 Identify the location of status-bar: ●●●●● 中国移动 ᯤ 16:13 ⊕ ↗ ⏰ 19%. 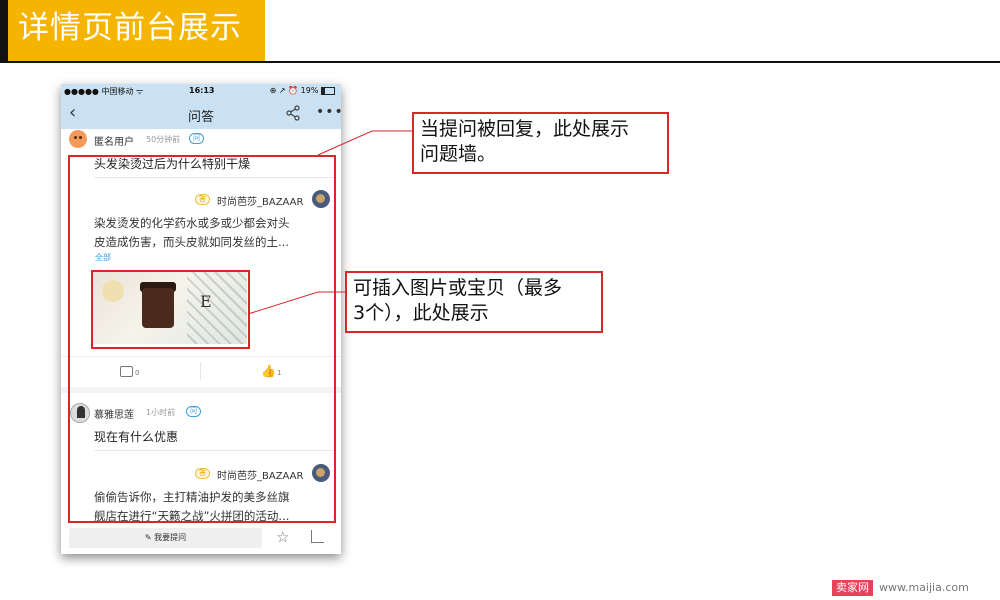
(201, 91).